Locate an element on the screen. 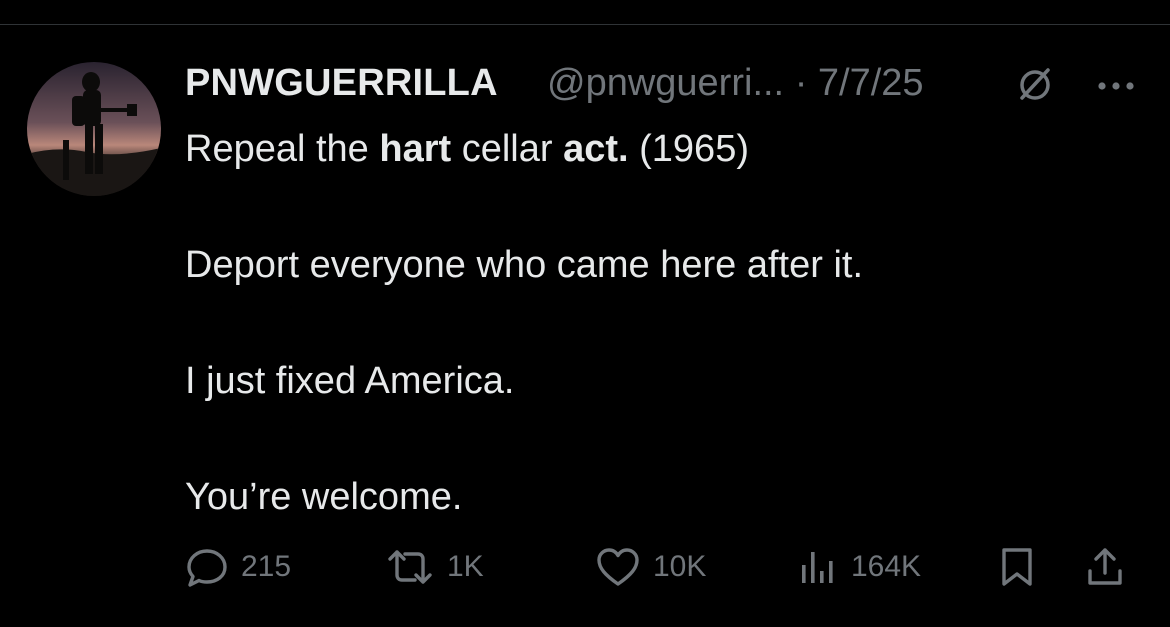 The image size is (1170, 627). tweet-actions: 215 1K 10K 164K is located at coordinates (665, 567).